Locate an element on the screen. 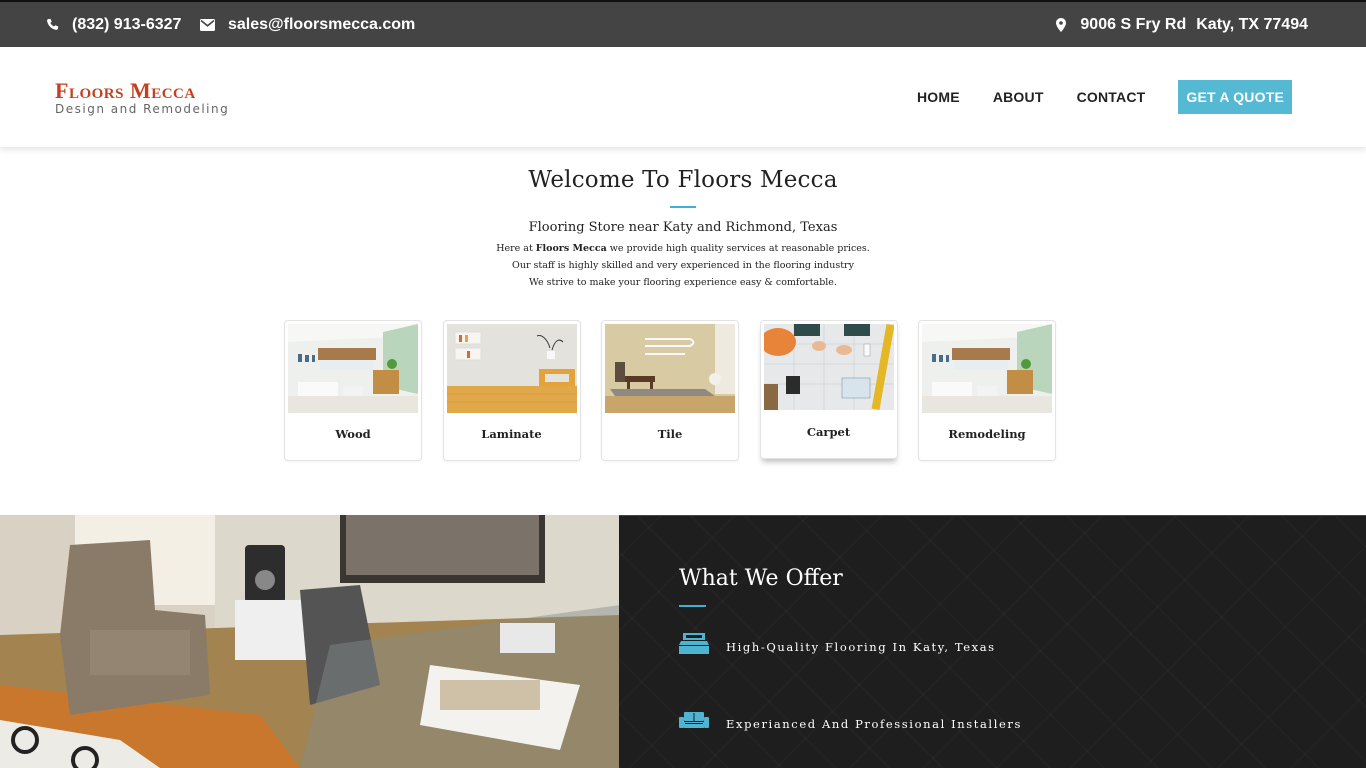  envelope-icon is located at coordinates (207, 24).